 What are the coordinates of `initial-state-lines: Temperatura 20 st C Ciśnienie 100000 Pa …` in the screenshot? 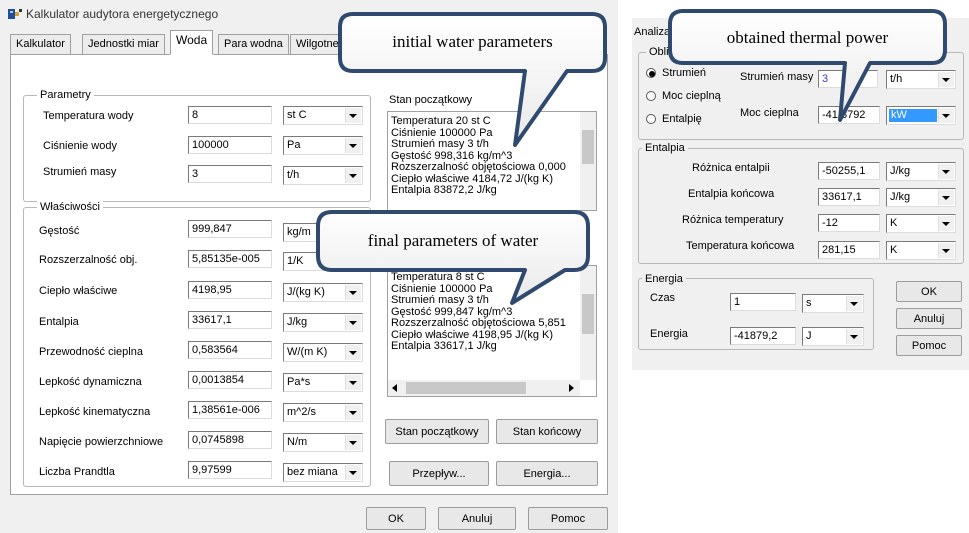 It's located at (484, 156).